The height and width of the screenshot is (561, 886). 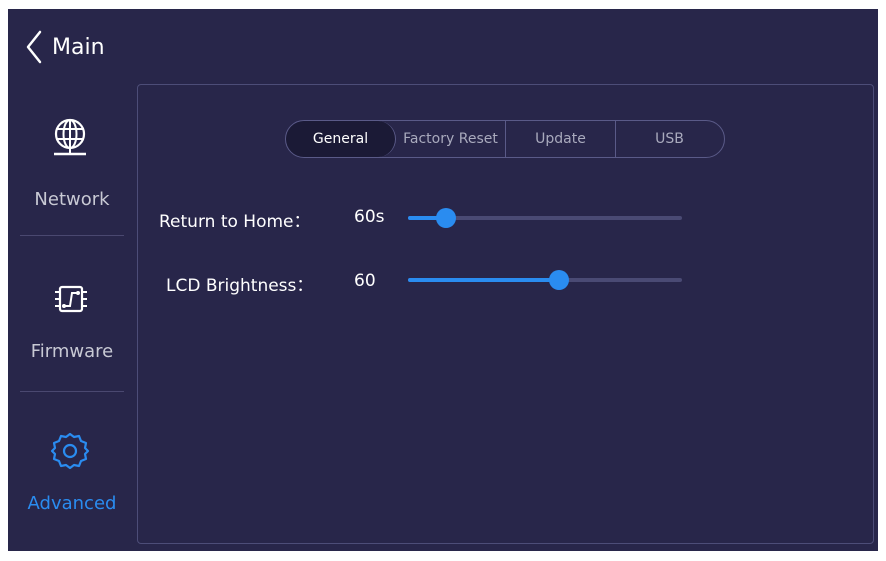 I want to click on sidebar: Network Firmware Advanced, so click(x=72, y=318).